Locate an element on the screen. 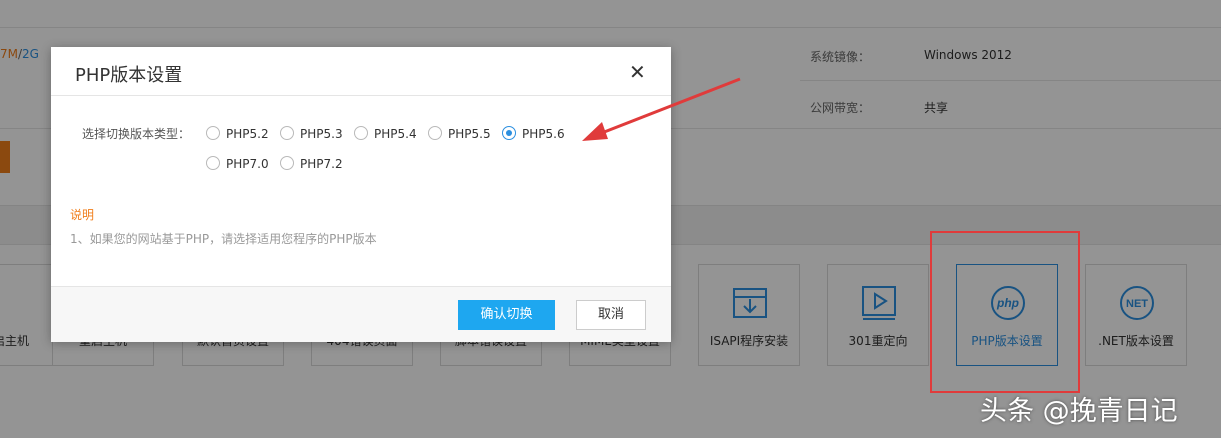  dialog-title: PHP版本设置 is located at coordinates (129, 75).